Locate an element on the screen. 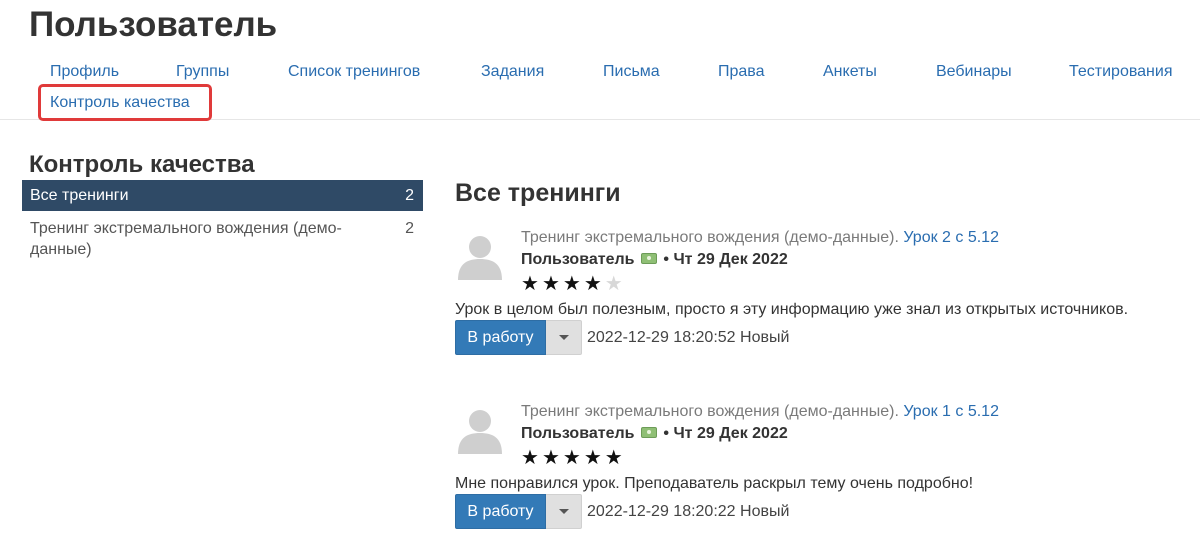  review-lesson-link: Урок 1 с 5.12 is located at coordinates (951, 411).